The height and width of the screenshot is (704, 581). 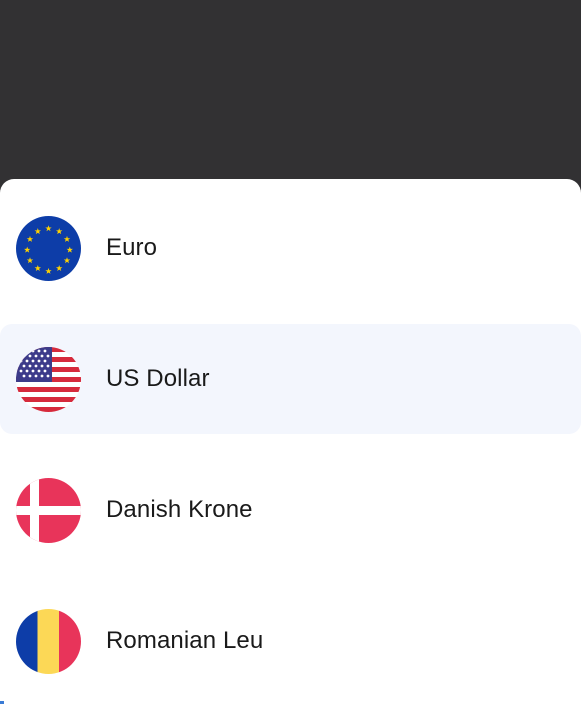 I want to click on currency-label: US Dollar, so click(x=158, y=378).